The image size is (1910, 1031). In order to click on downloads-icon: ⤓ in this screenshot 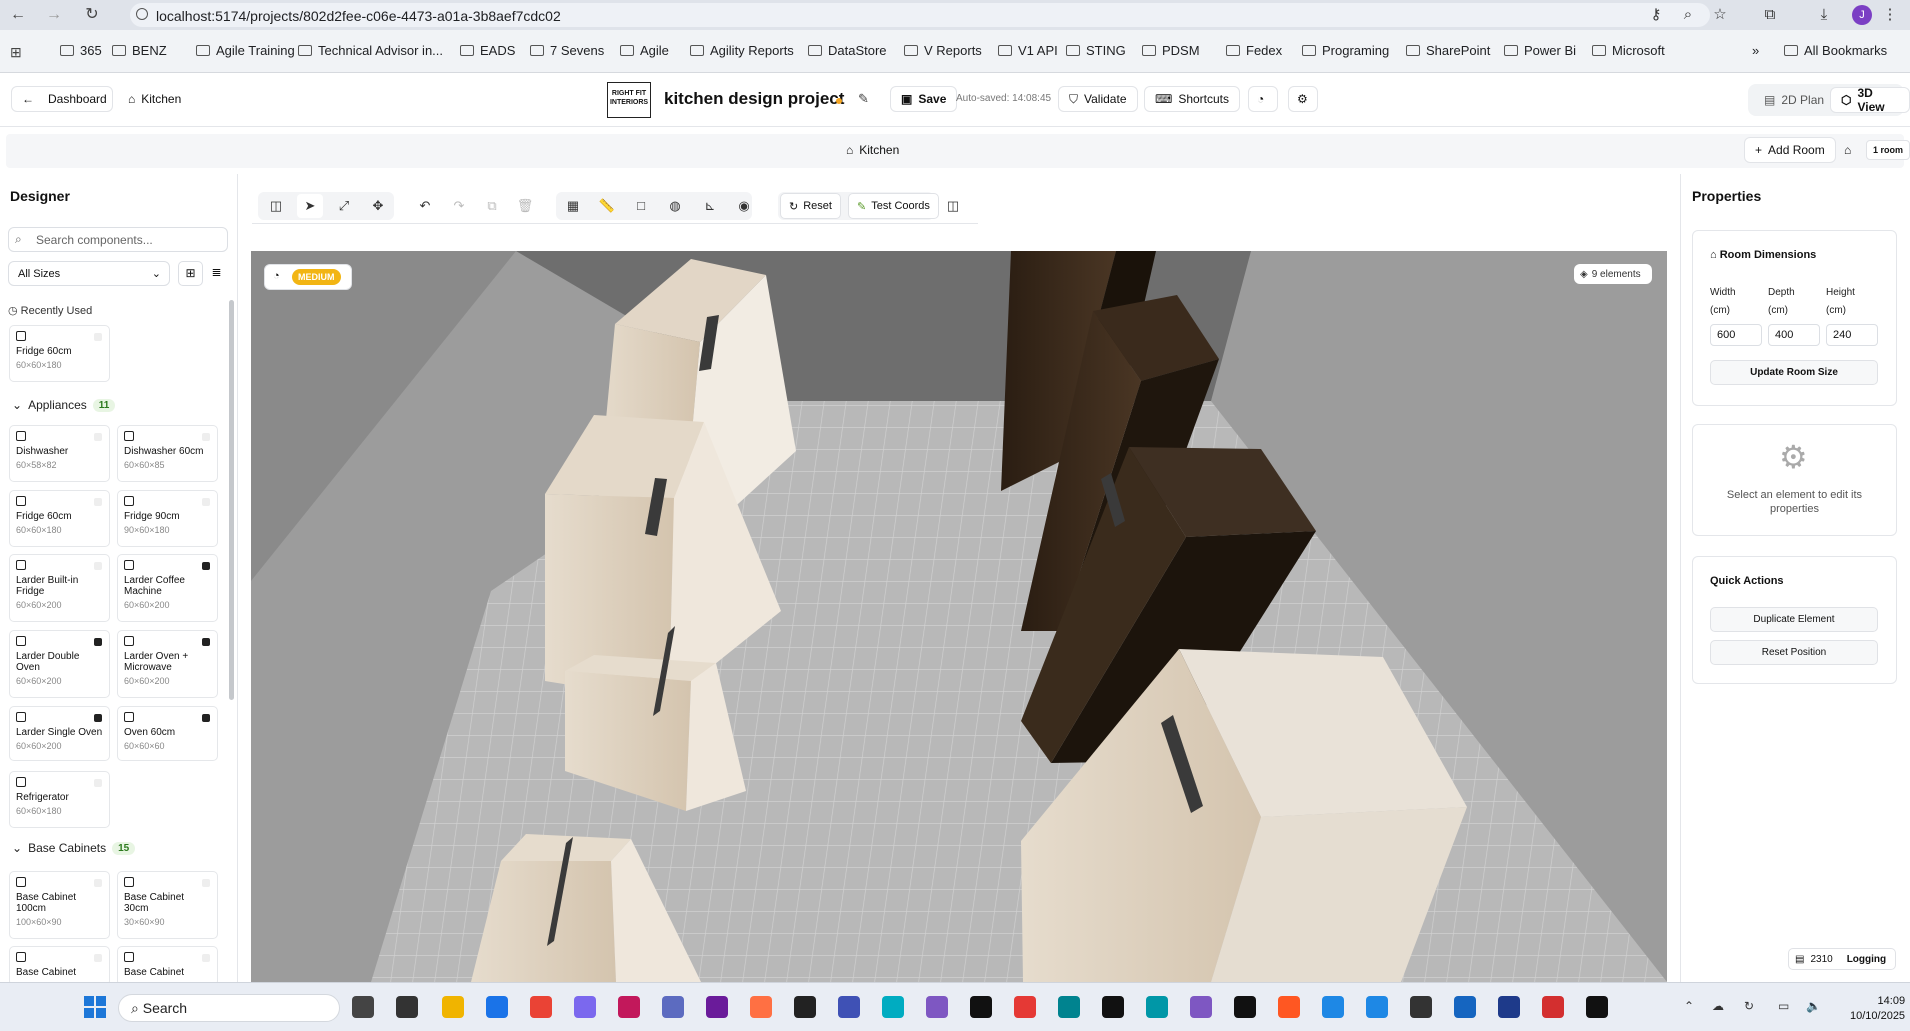, I will do `click(1824, 15)`.